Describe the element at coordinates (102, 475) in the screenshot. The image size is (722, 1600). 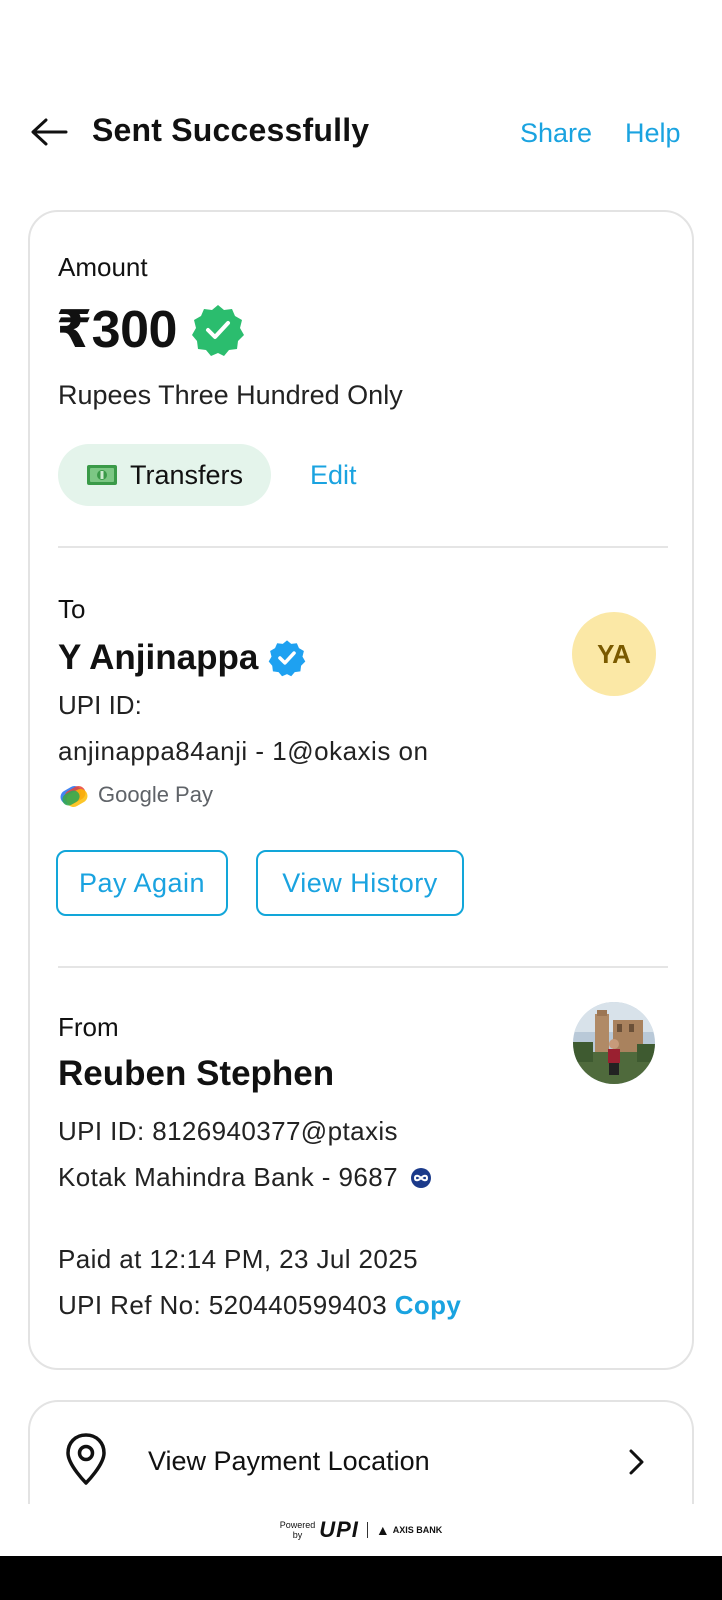
I see `cash-icon` at that location.